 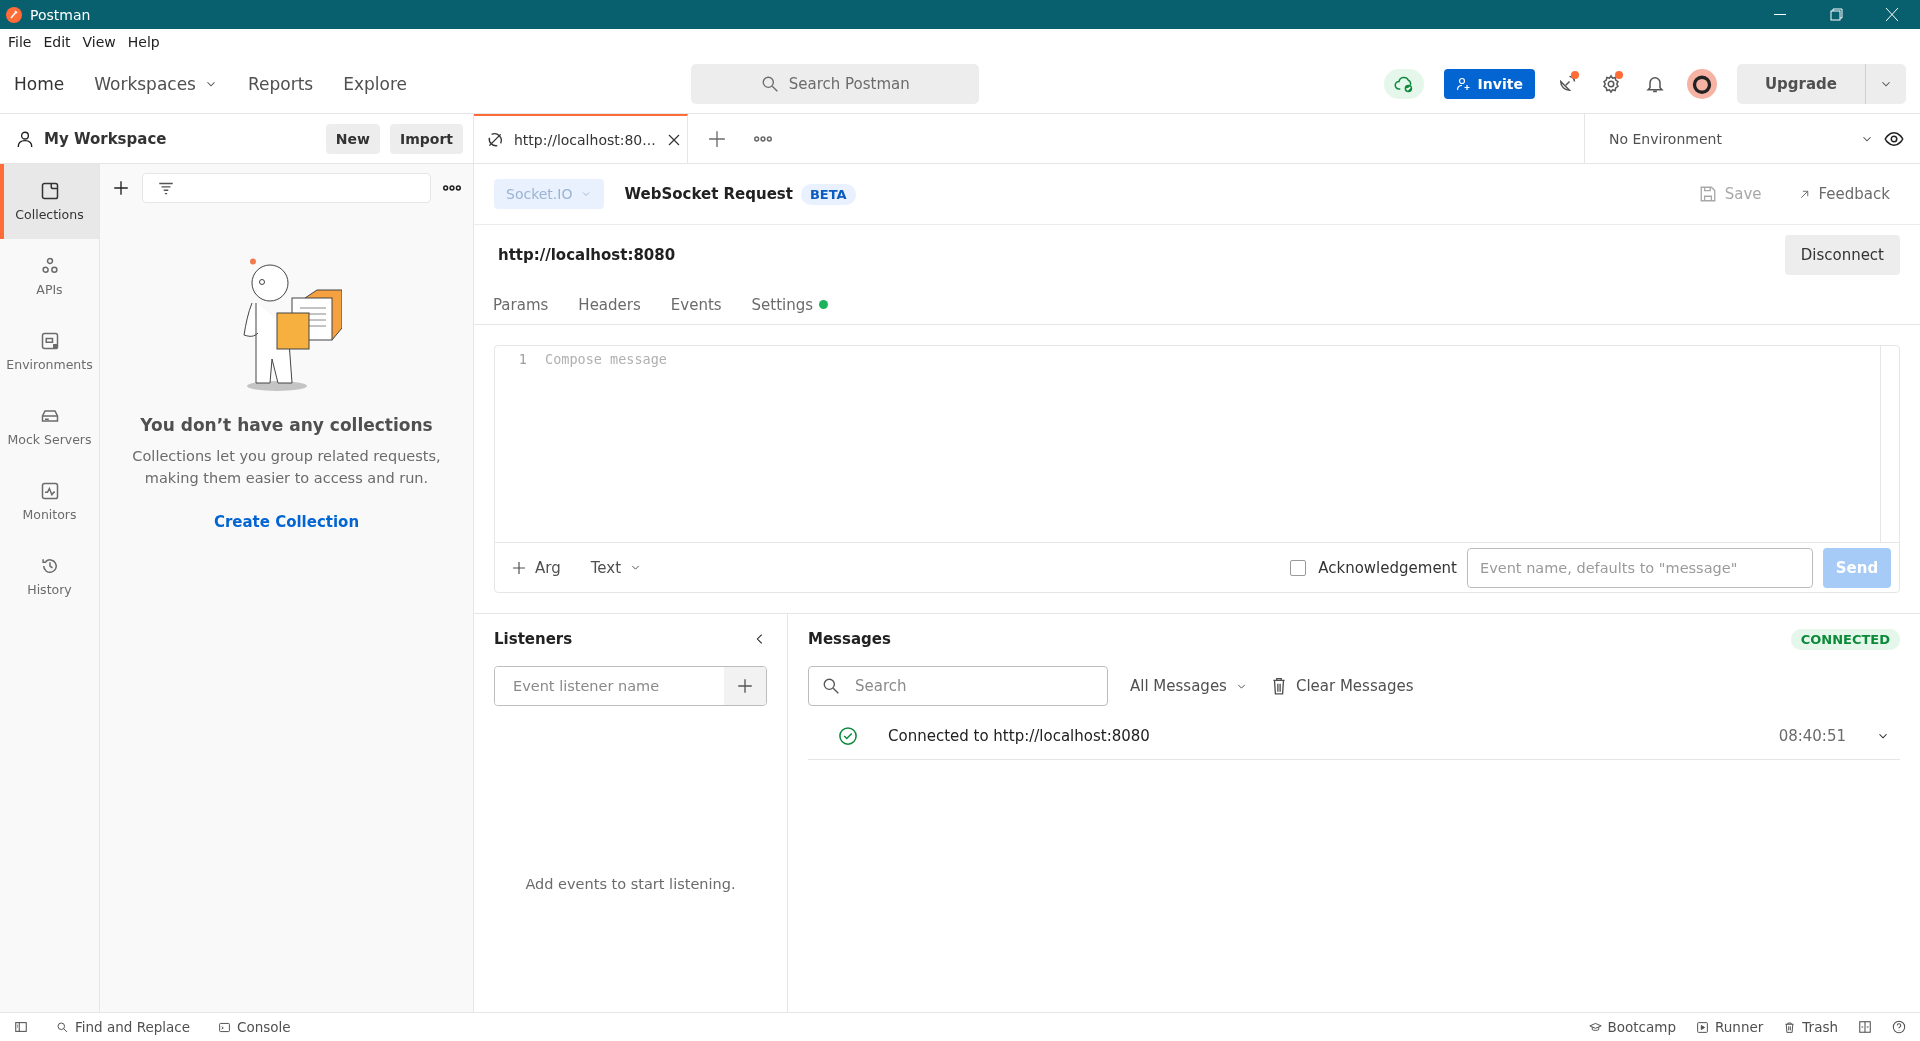 I want to click on folder-icon, so click(x=49, y=191).